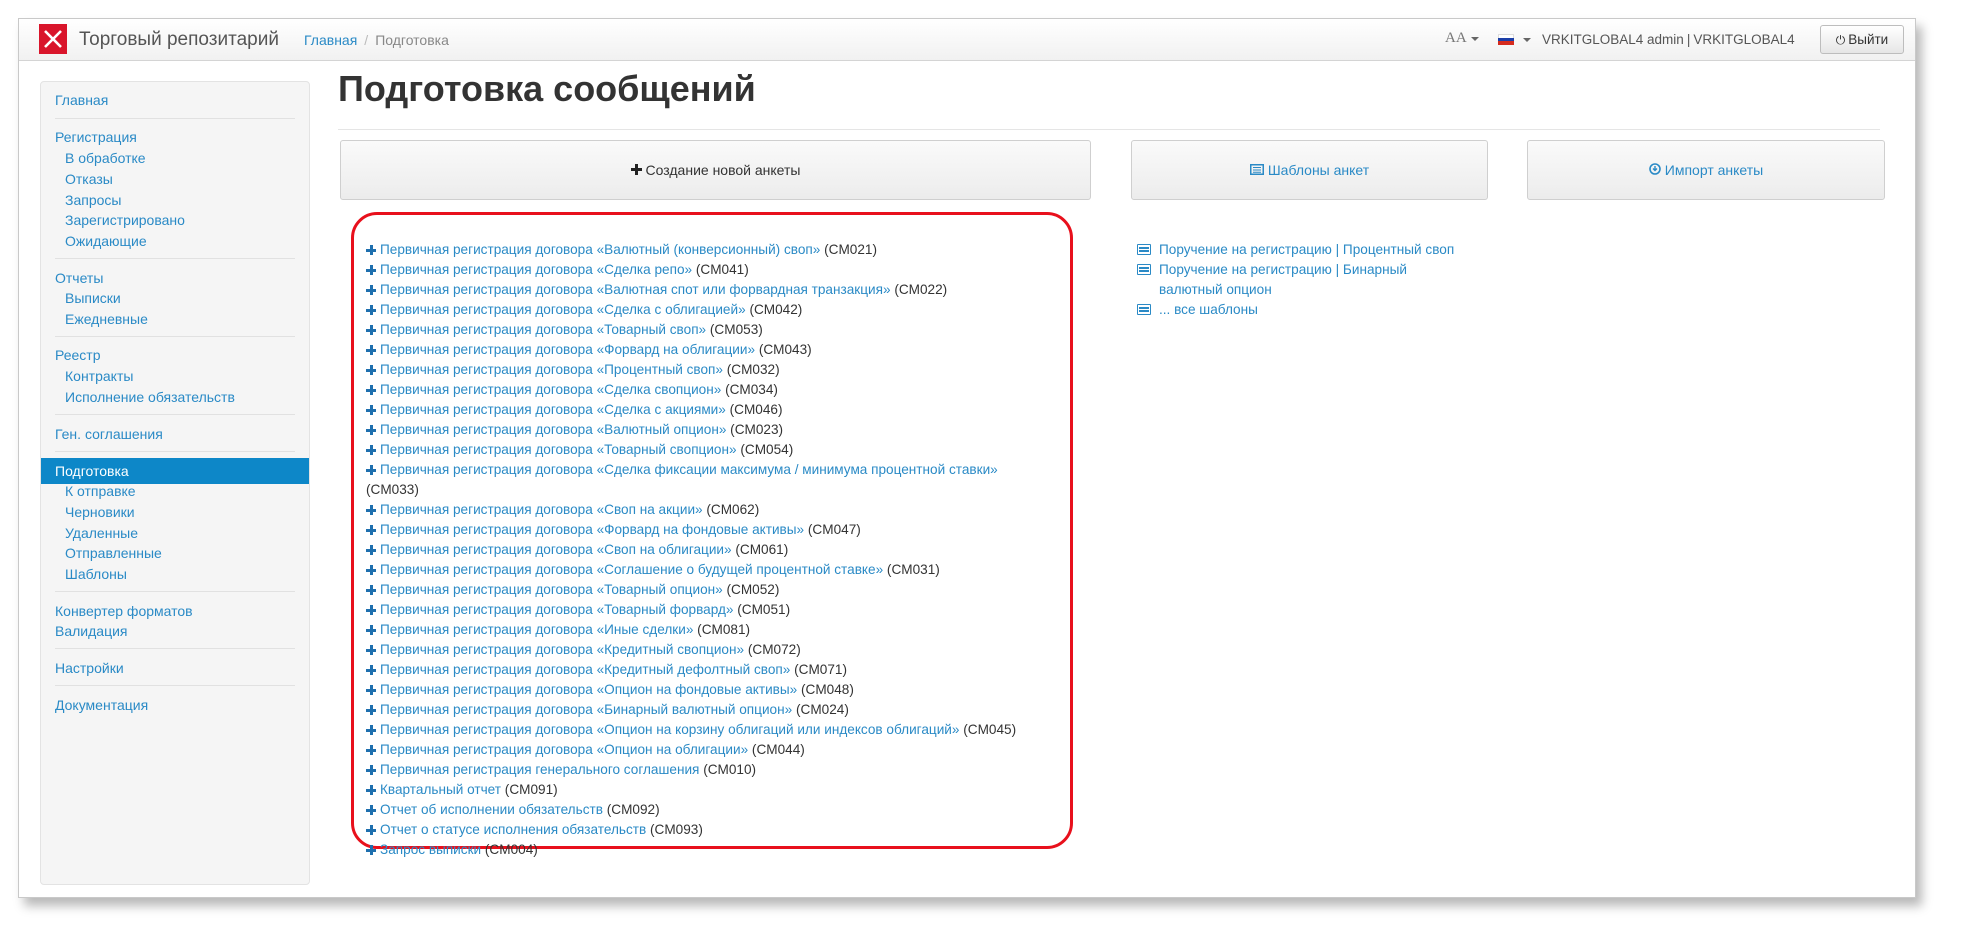  What do you see at coordinates (175, 100) in the screenshot?
I see `sidebar-item-home: Главная` at bounding box center [175, 100].